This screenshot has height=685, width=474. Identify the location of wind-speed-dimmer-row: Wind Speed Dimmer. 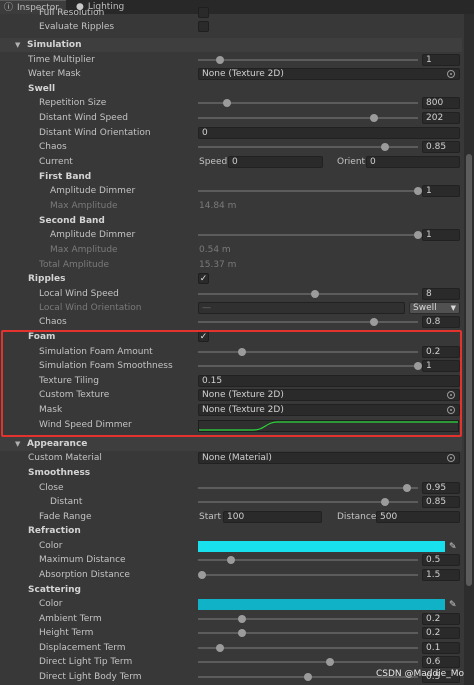
(231, 426).